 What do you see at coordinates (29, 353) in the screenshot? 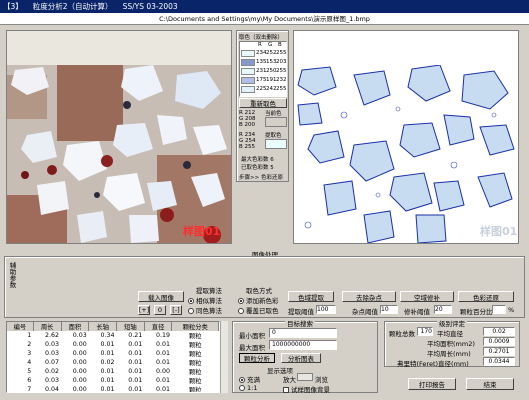
I see `table-cell: 3` at bounding box center [29, 353].